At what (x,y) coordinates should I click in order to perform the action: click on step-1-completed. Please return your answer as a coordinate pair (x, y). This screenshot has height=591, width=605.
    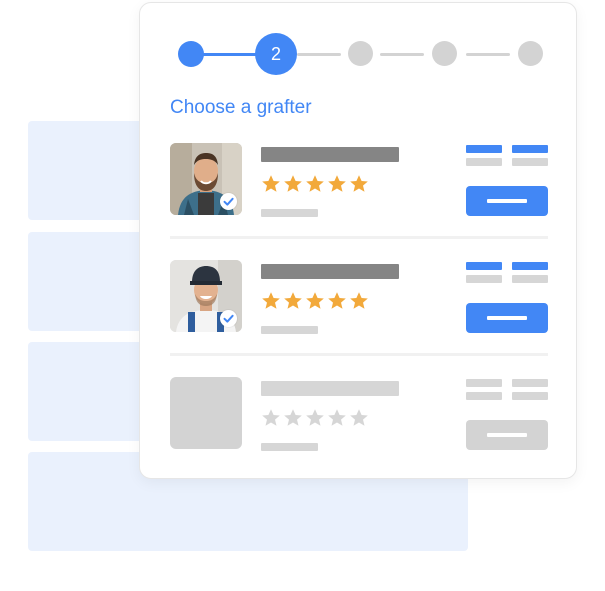
    Looking at the image, I should click on (191, 54).